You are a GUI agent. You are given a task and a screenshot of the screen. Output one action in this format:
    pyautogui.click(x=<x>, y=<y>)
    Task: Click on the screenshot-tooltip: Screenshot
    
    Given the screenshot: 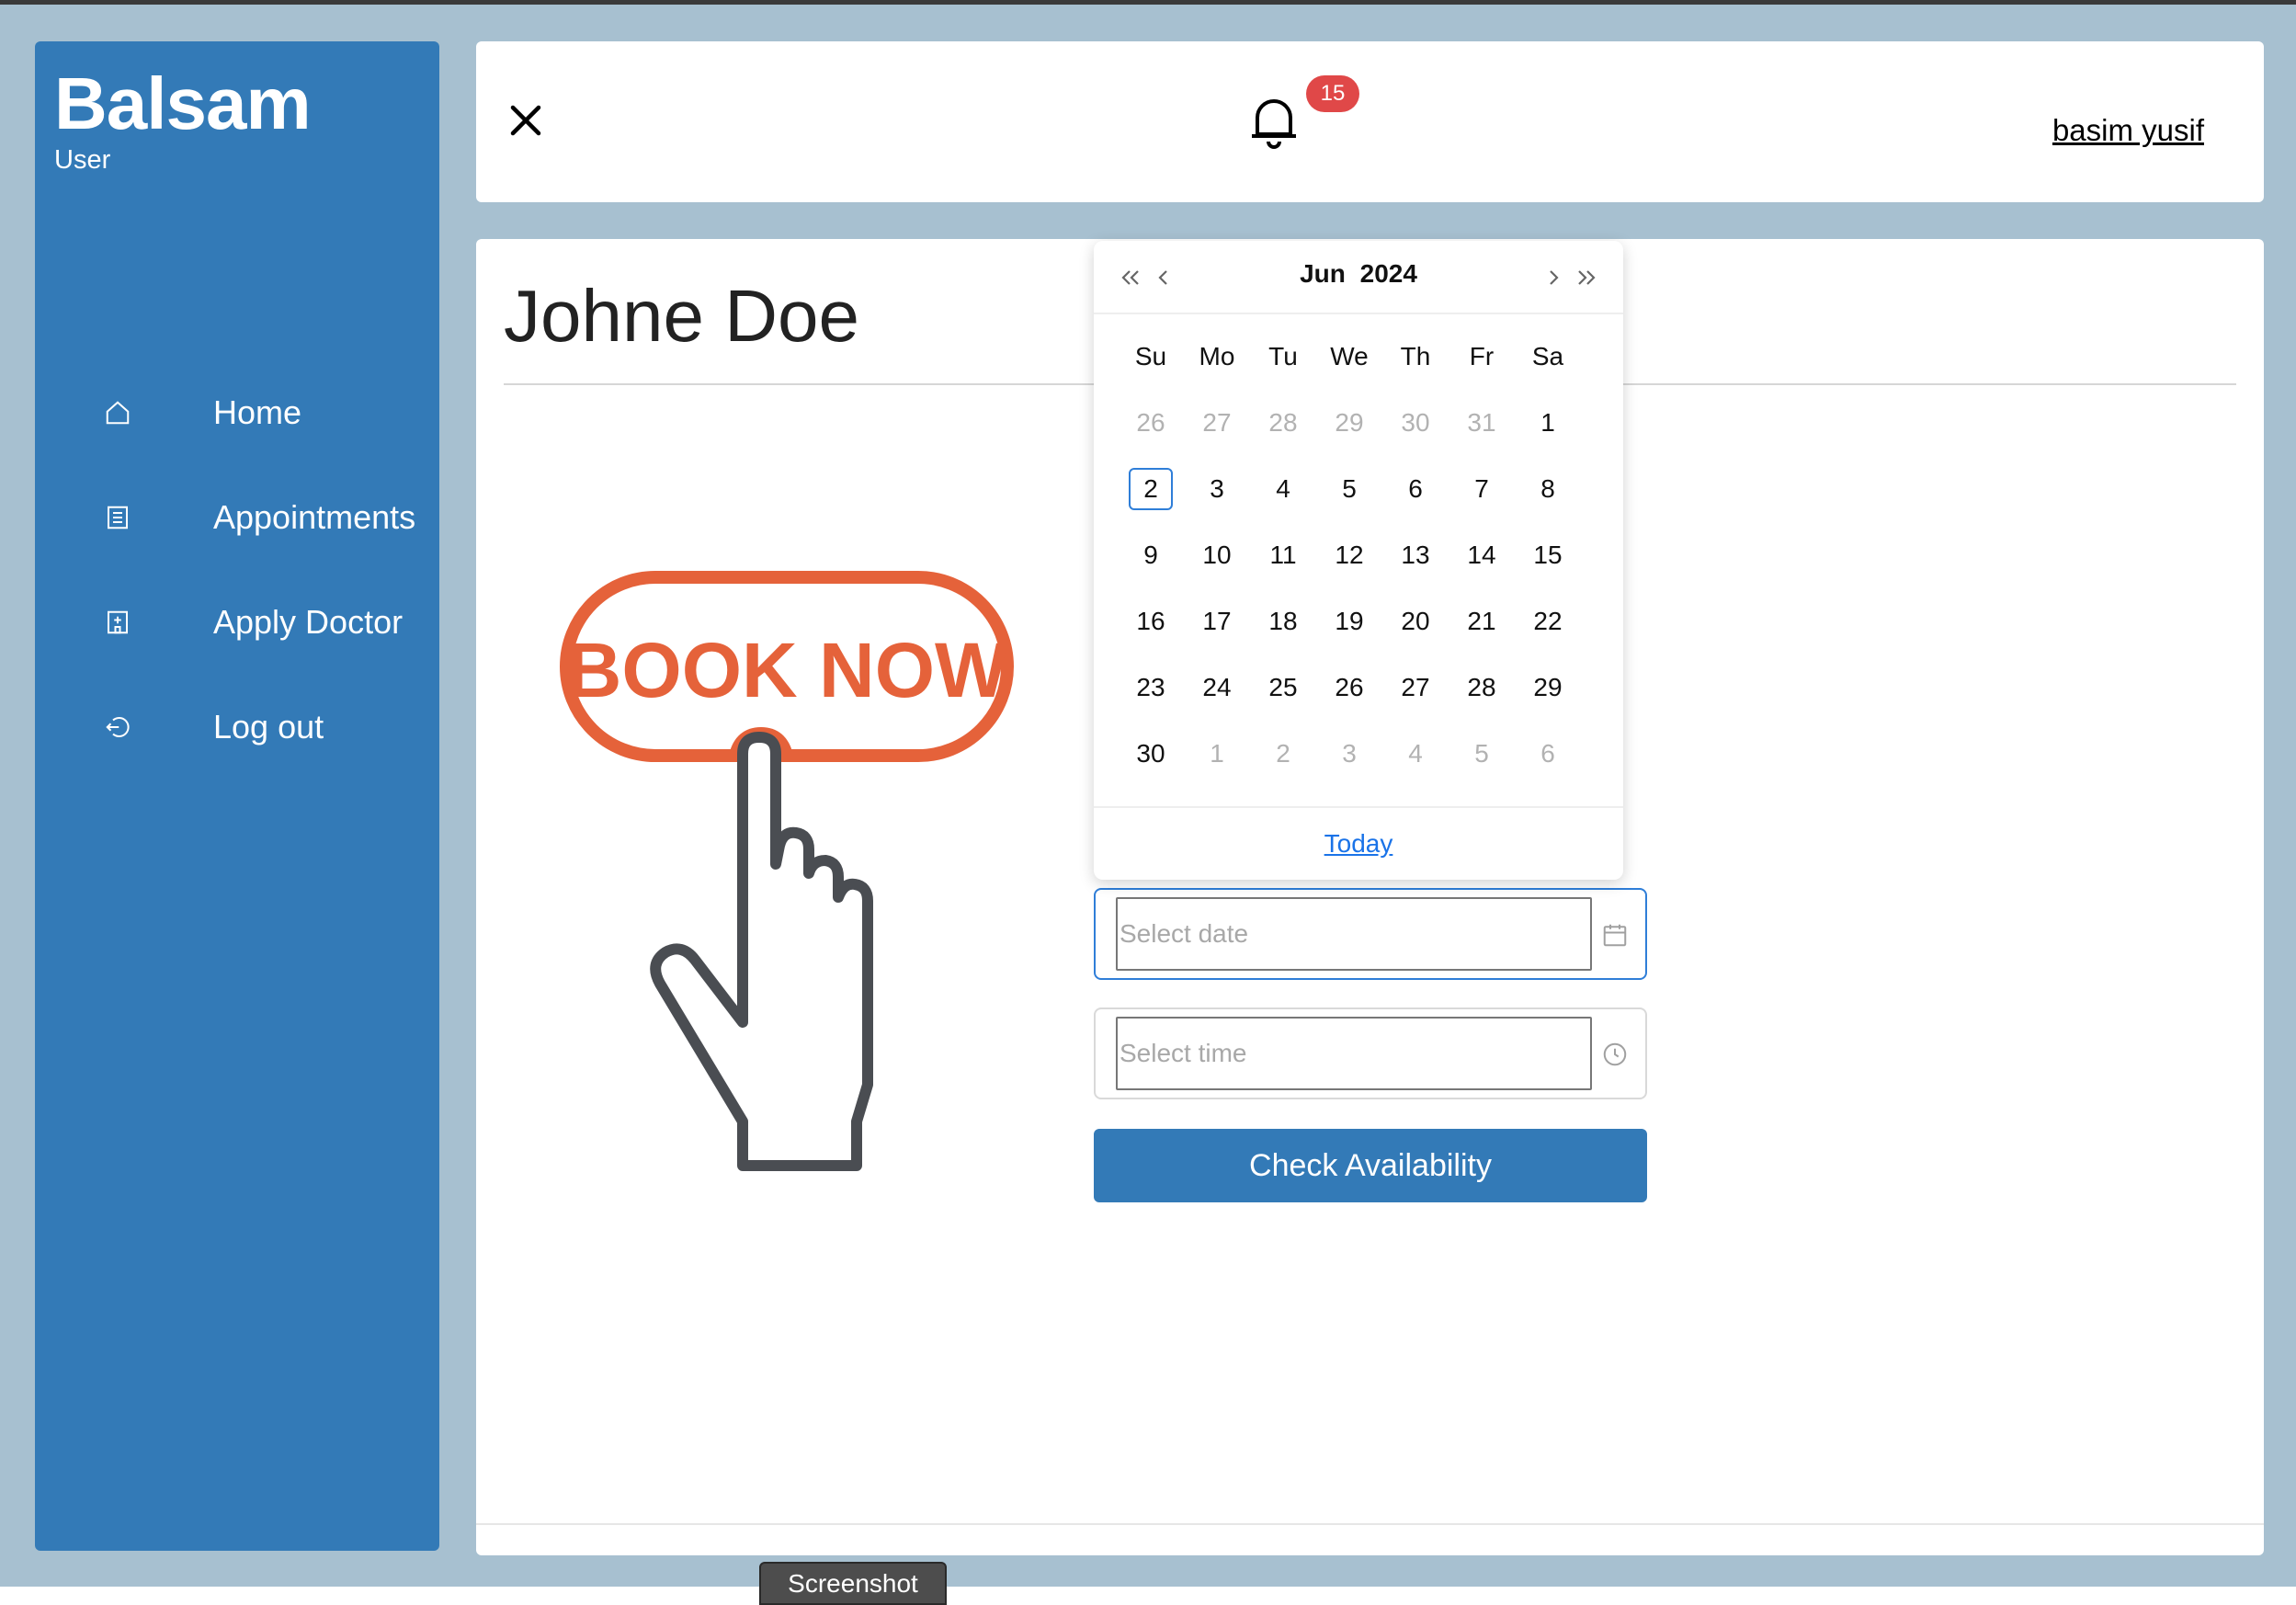 What is the action you would take?
    pyautogui.click(x=853, y=1583)
    